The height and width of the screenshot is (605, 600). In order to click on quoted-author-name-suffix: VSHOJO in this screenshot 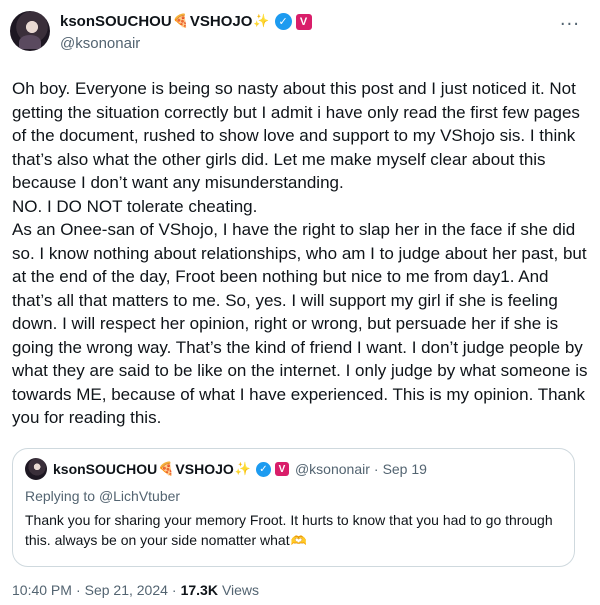, I will do `click(204, 469)`.